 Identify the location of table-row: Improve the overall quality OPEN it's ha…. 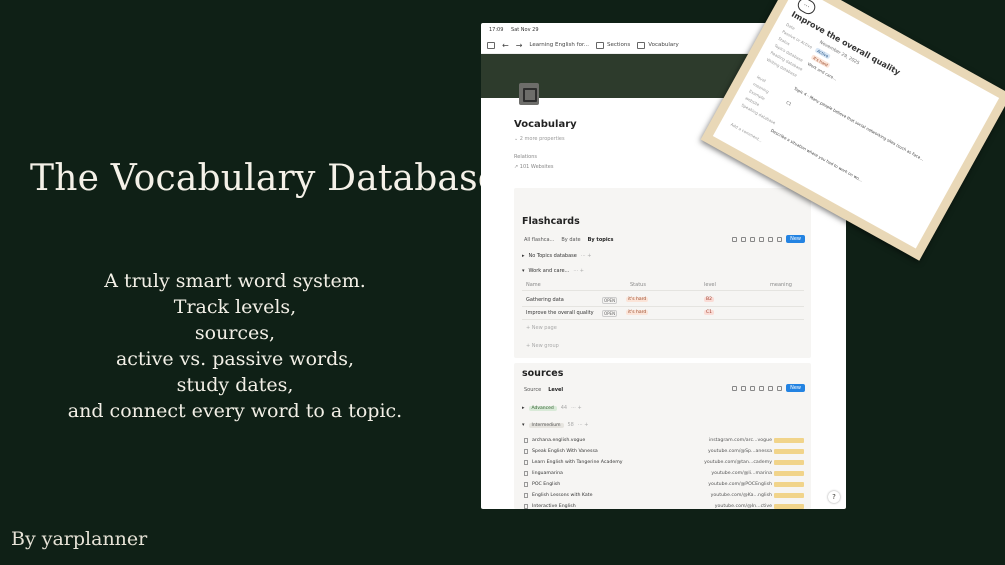
(663, 313).